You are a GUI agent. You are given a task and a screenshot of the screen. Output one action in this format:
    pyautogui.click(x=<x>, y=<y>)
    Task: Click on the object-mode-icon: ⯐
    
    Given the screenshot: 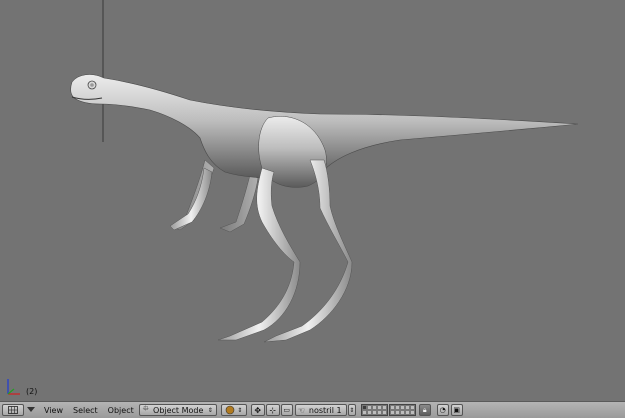 What is the action you would take?
    pyautogui.click(x=145, y=408)
    